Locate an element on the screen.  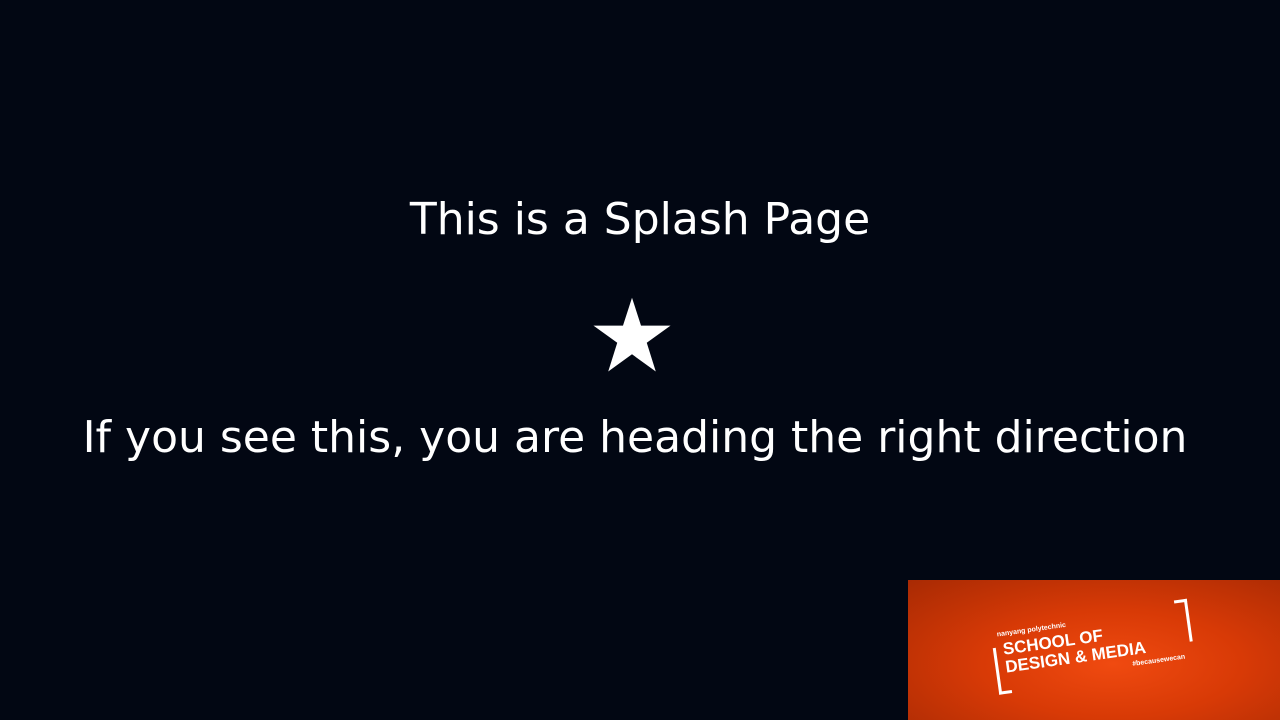
page-title: This is a Splash Page is located at coordinates (640, 219).